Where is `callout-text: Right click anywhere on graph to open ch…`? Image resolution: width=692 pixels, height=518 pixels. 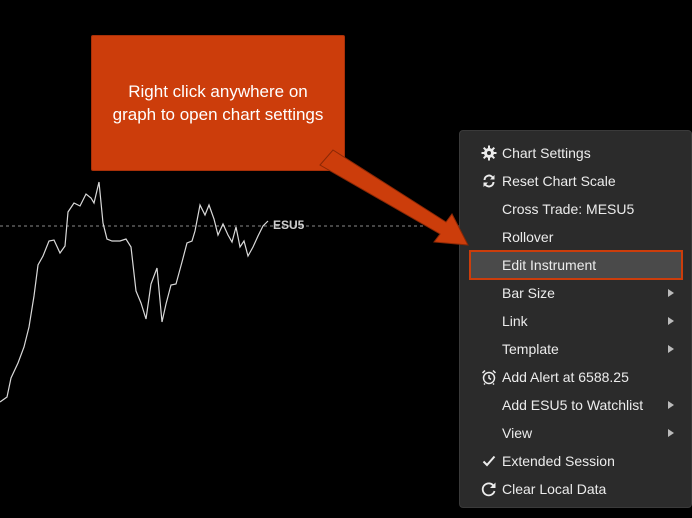 callout-text: Right click anywhere on graph to open ch… is located at coordinates (218, 103).